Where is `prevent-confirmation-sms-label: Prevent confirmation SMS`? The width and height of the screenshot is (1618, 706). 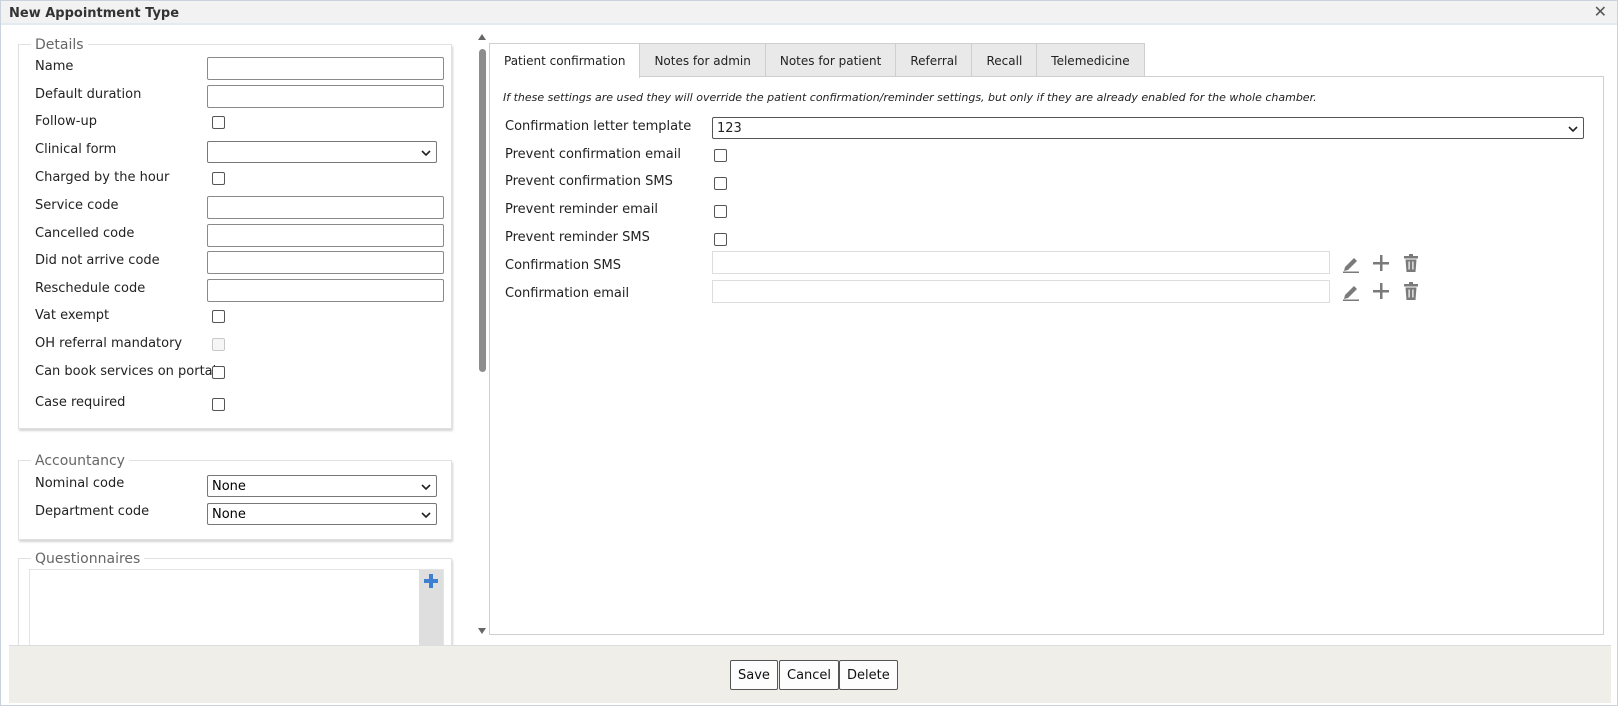
prevent-confirmation-sms-label: Prevent confirmation SMS is located at coordinates (589, 181).